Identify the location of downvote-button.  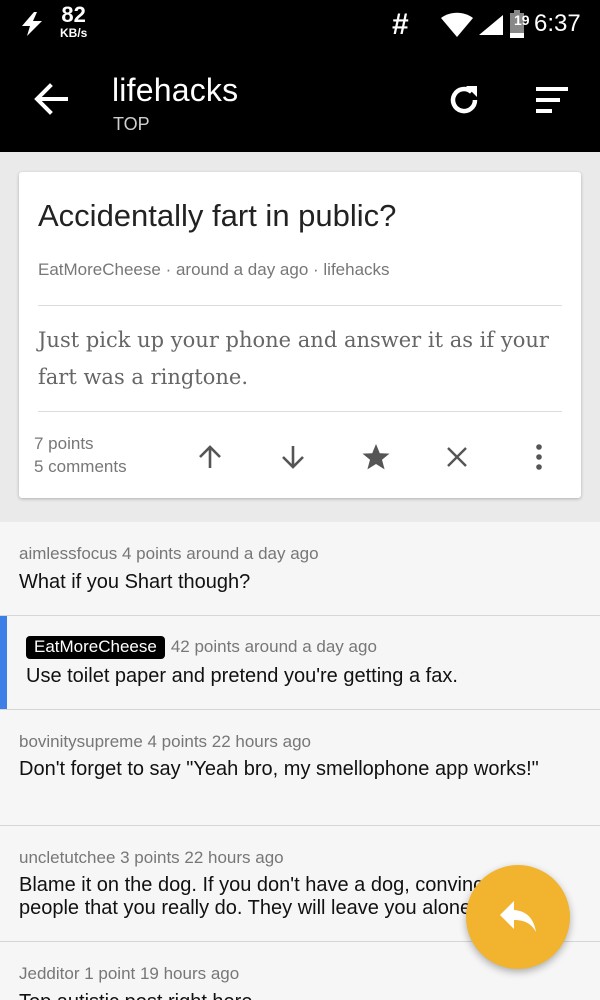
(293, 457).